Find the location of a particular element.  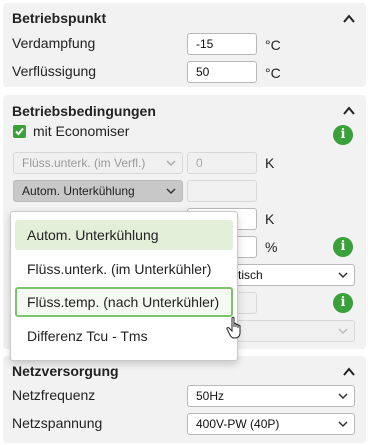

verfluessigung-label: Verflüssigung is located at coordinates (54, 71).